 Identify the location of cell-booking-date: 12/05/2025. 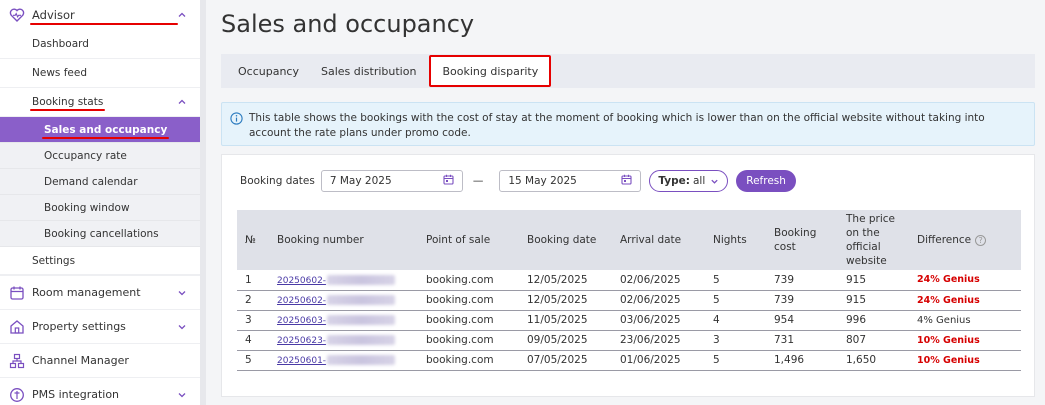
(557, 279).